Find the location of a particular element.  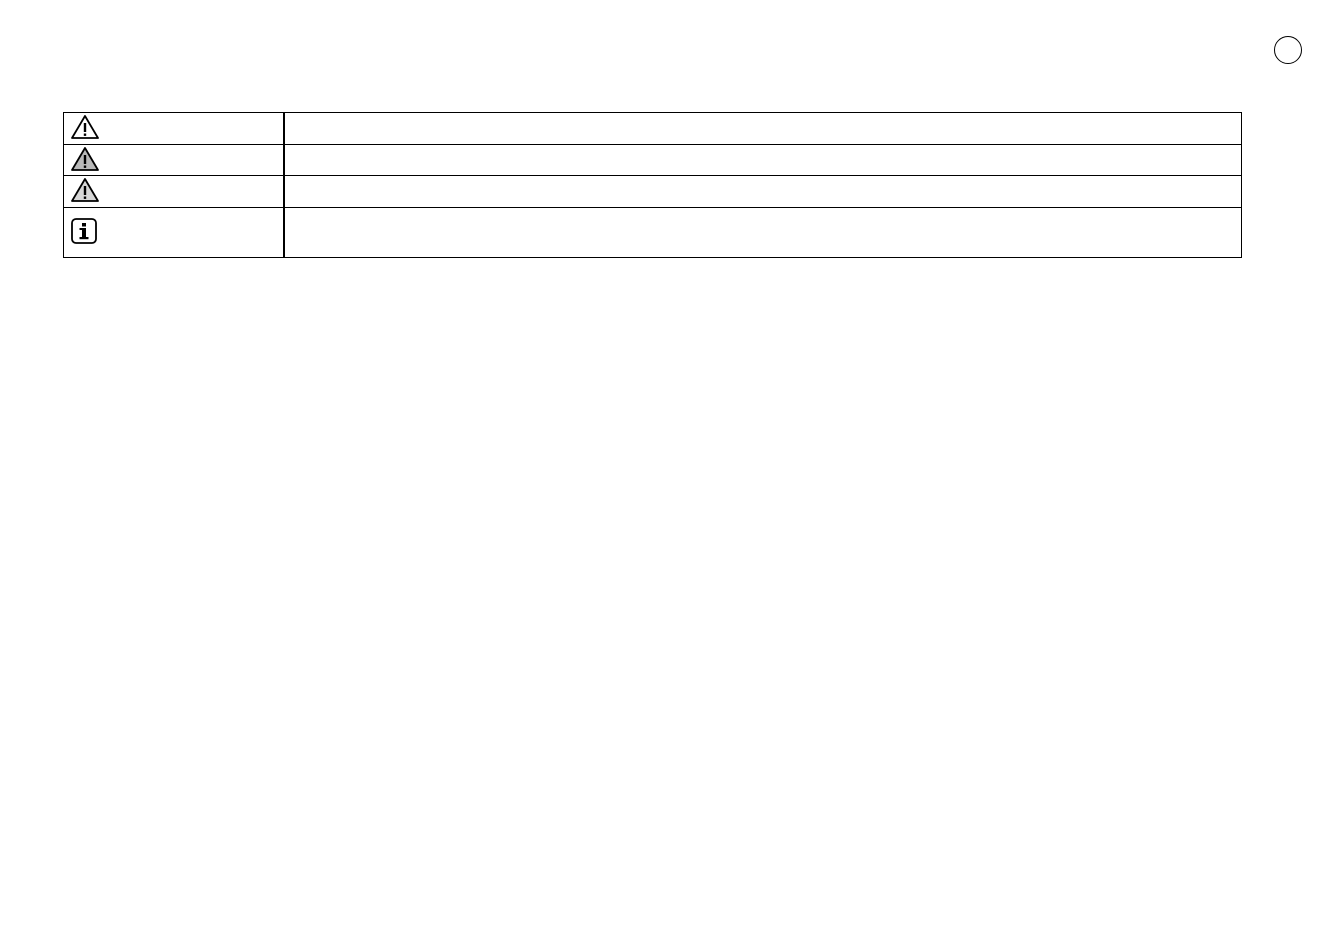

symbol-legend-table is located at coordinates (652, 185).